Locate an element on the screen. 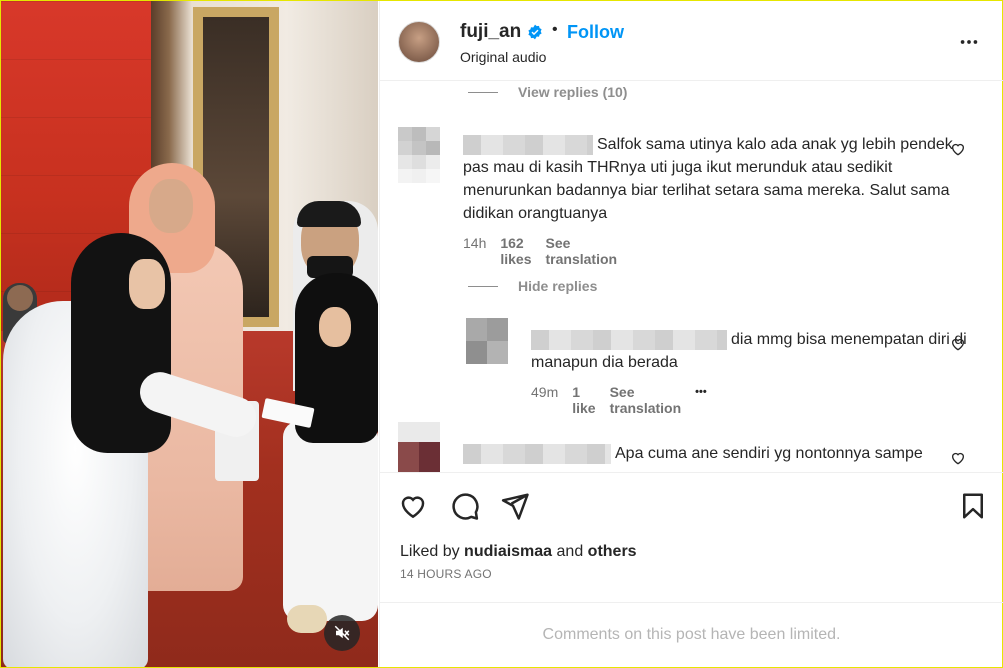  comment-time: 49m is located at coordinates (545, 392).